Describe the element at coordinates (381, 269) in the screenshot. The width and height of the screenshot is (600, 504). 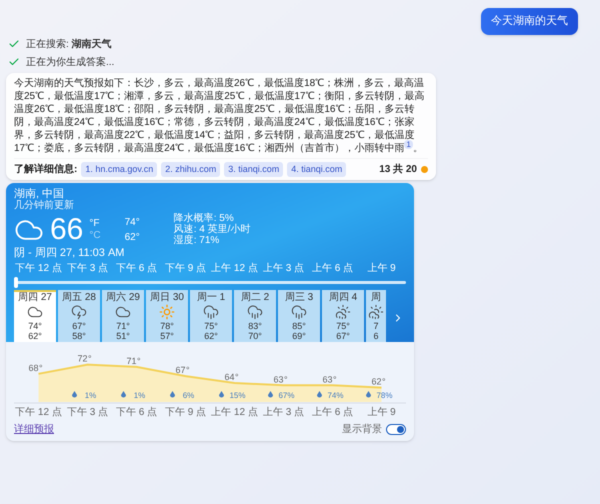
I see `timeline-label: 上午 9` at that location.